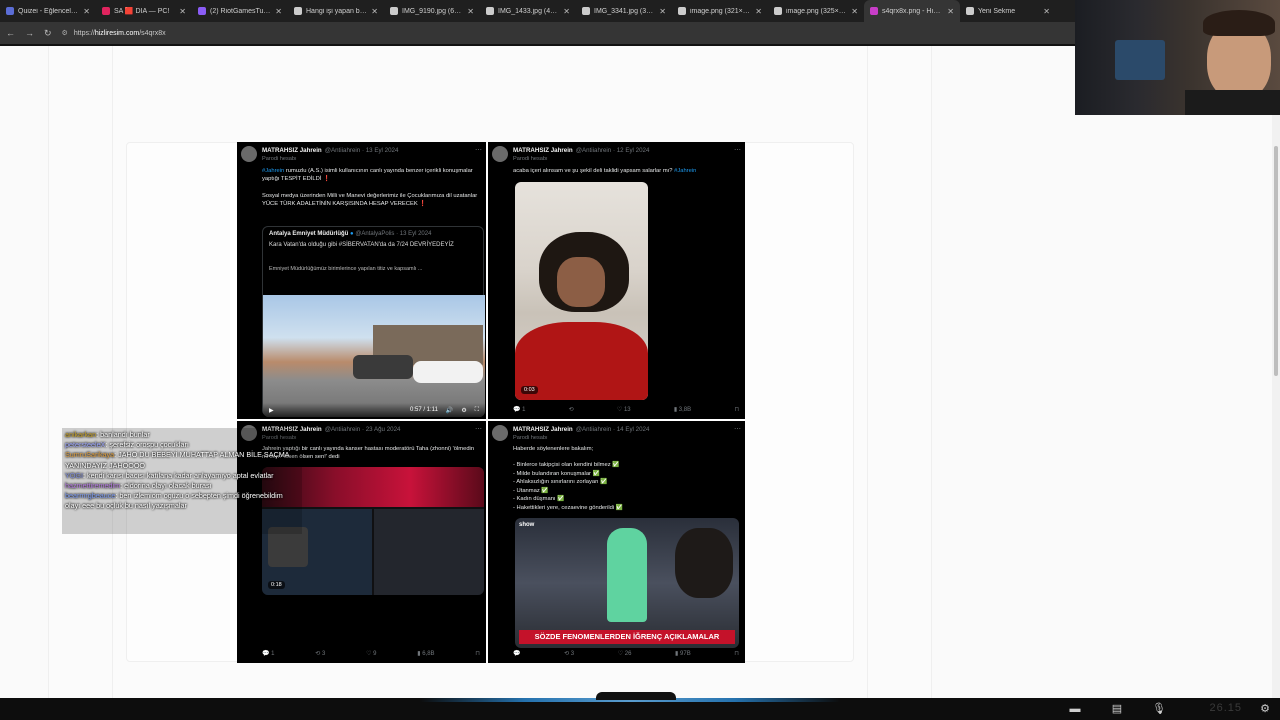  What do you see at coordinates (29, 33) in the screenshot?
I see `forward-icon: →` at bounding box center [29, 33].